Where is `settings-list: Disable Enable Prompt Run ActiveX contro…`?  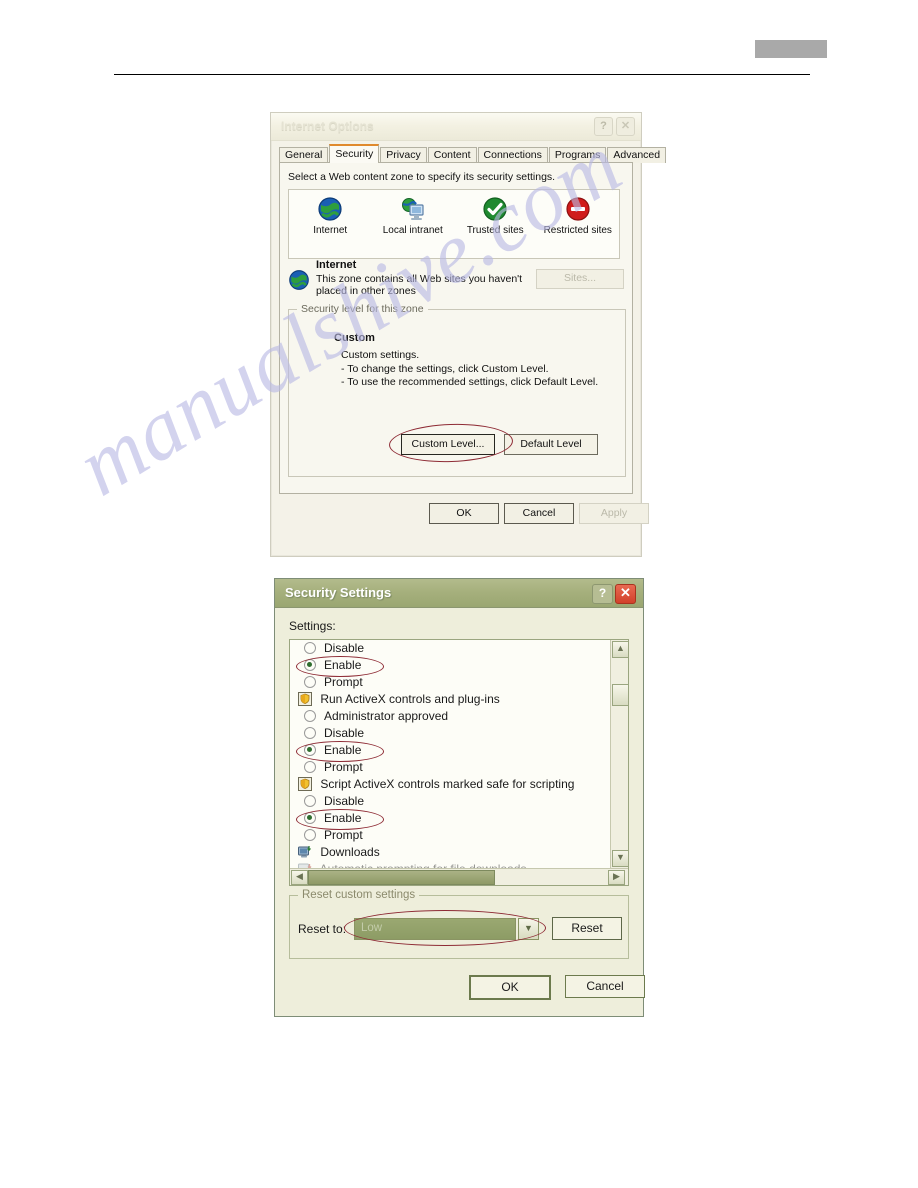 settings-list: Disable Enable Prompt Run ActiveX contro… is located at coordinates (459, 762).